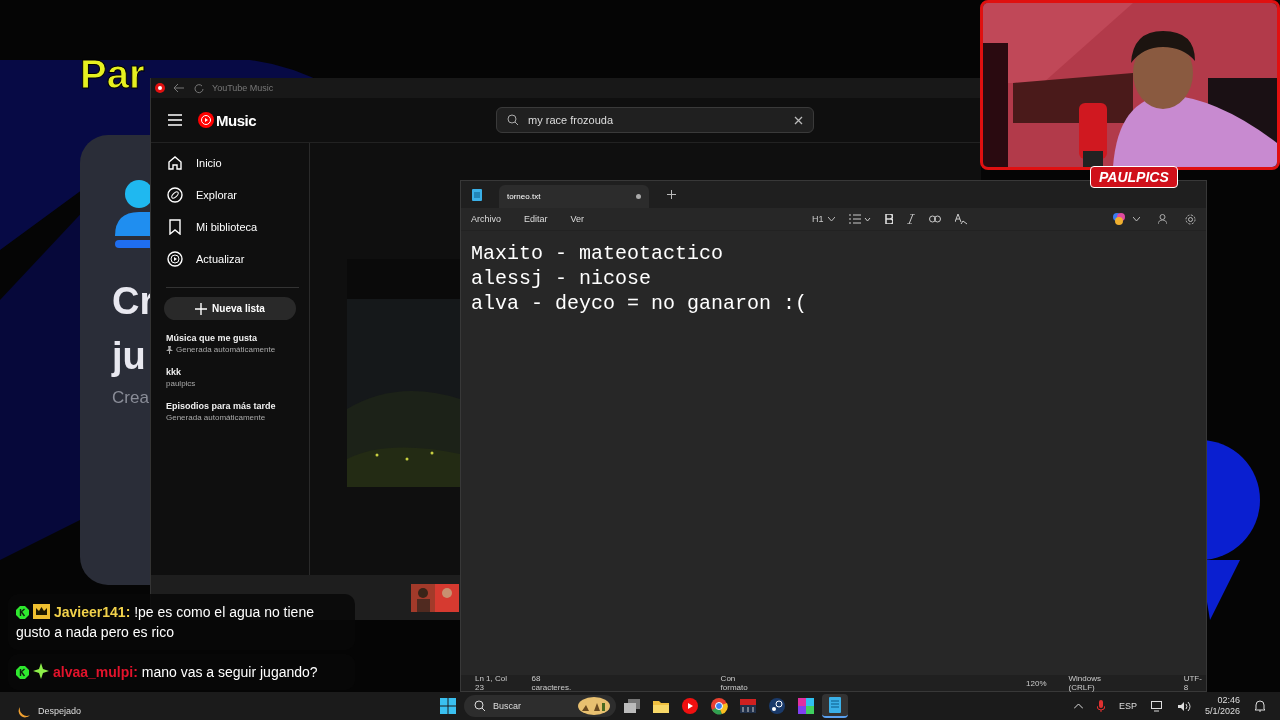 This screenshot has width=1280, height=720. What do you see at coordinates (230, 163) in the screenshot?
I see `nav-item: Inicio` at bounding box center [230, 163].